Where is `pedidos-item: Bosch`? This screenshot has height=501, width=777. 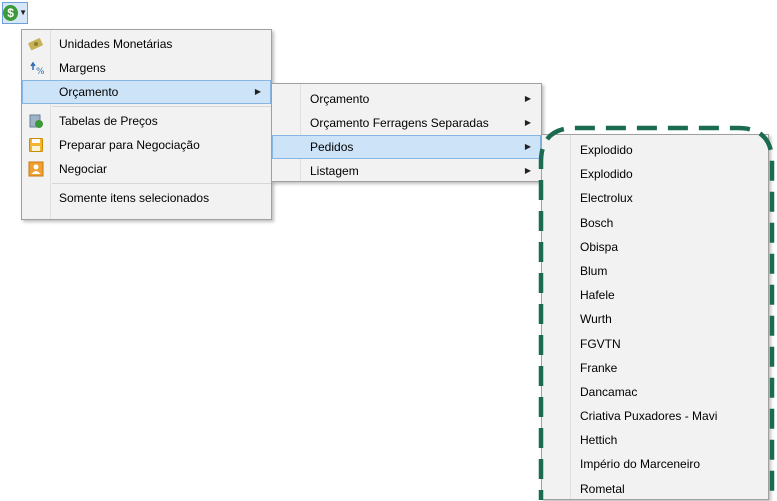
pedidos-item: Bosch is located at coordinates (655, 223).